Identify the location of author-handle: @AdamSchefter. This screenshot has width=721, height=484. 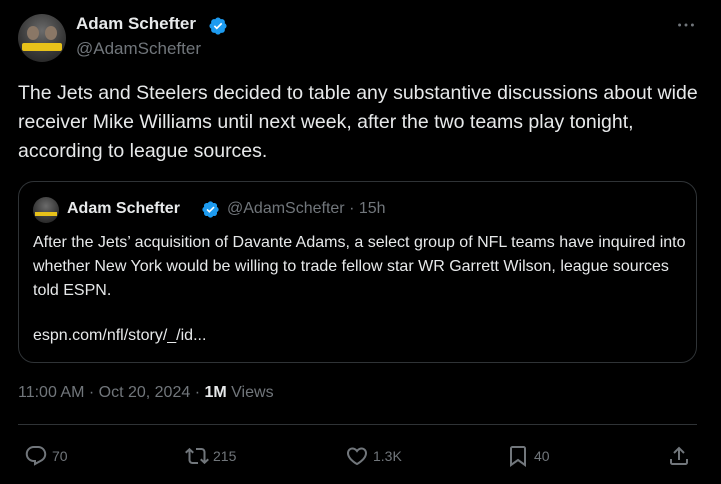
(138, 49).